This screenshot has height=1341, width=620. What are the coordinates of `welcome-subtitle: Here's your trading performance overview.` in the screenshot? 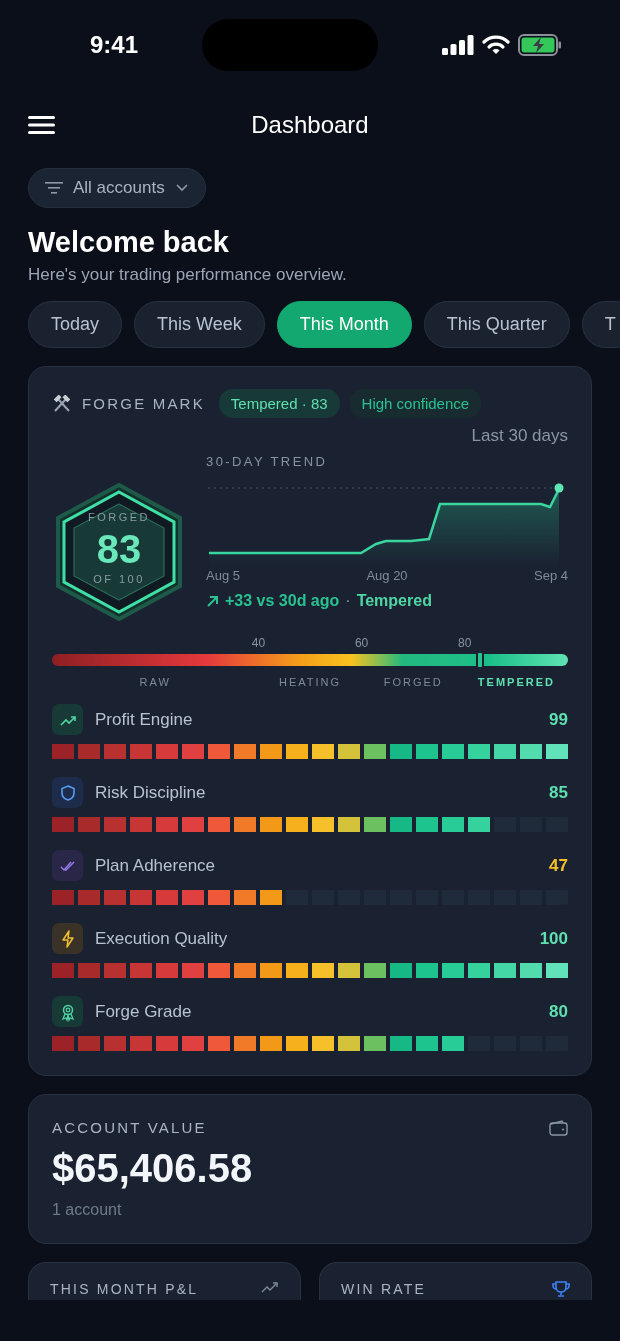 It's located at (187, 275).